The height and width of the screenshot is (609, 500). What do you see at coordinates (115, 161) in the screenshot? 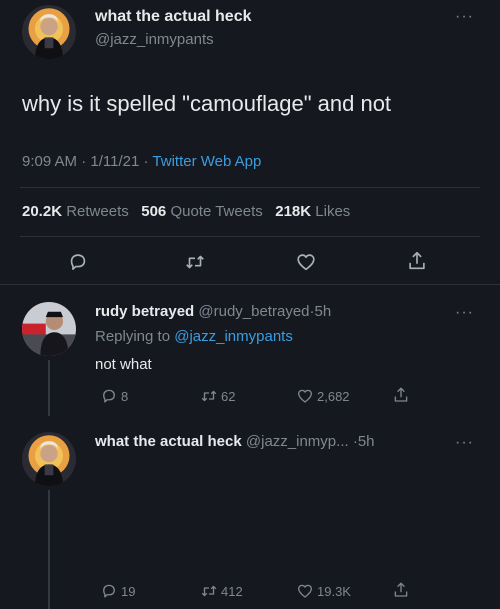
I see `tweet-date: 1/11/21` at bounding box center [115, 161].